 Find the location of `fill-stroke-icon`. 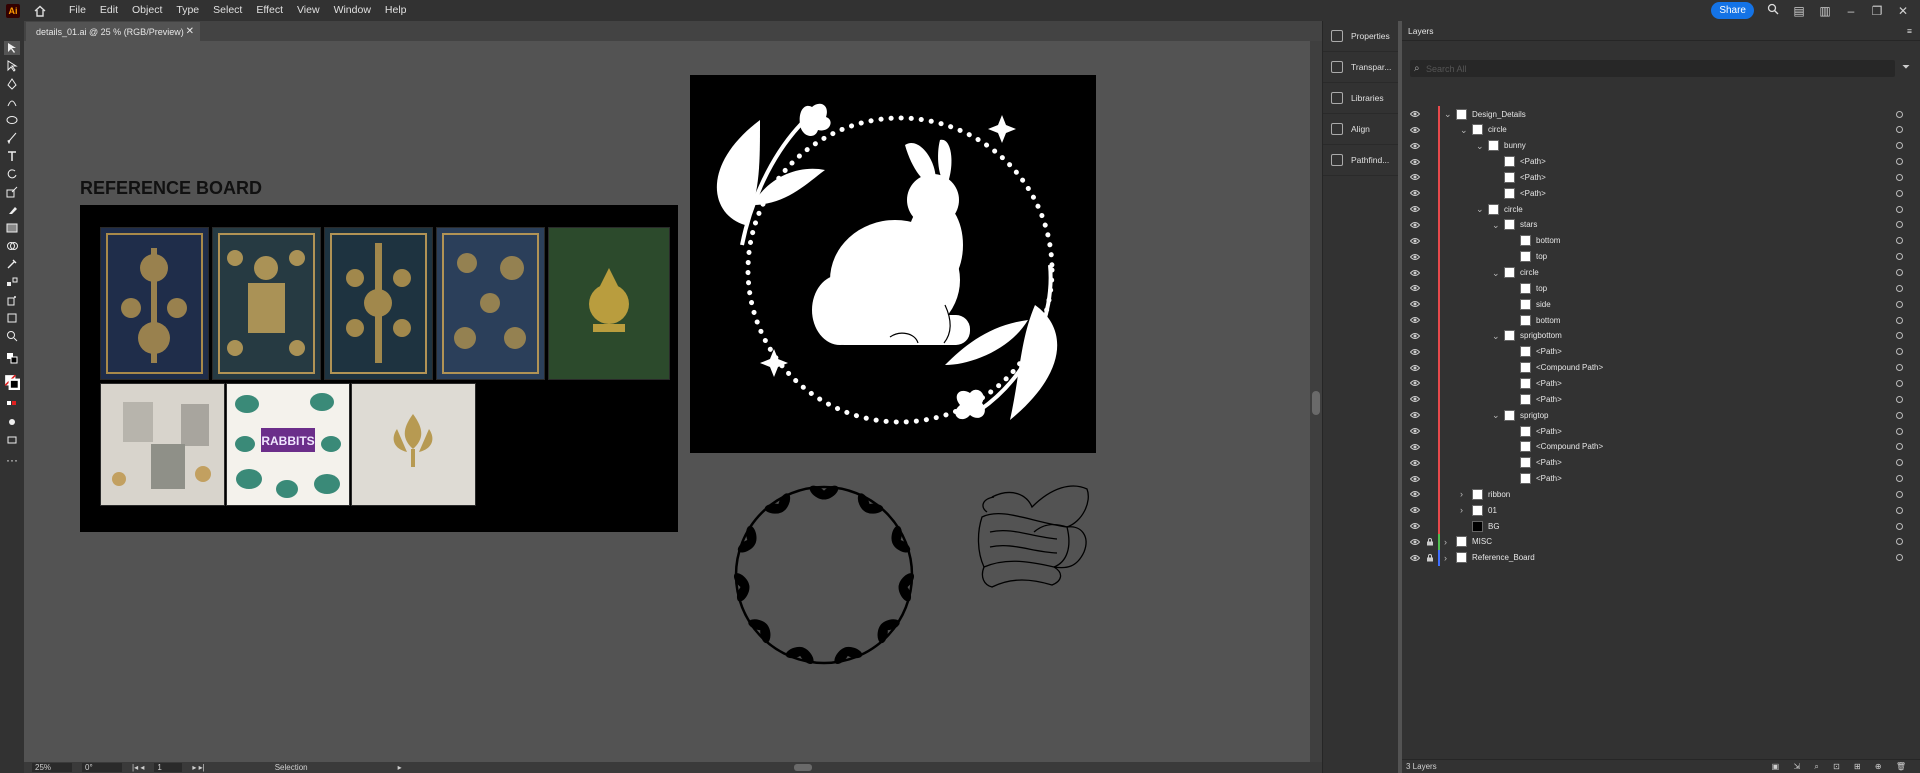

fill-stroke-icon is located at coordinates (12, 382).